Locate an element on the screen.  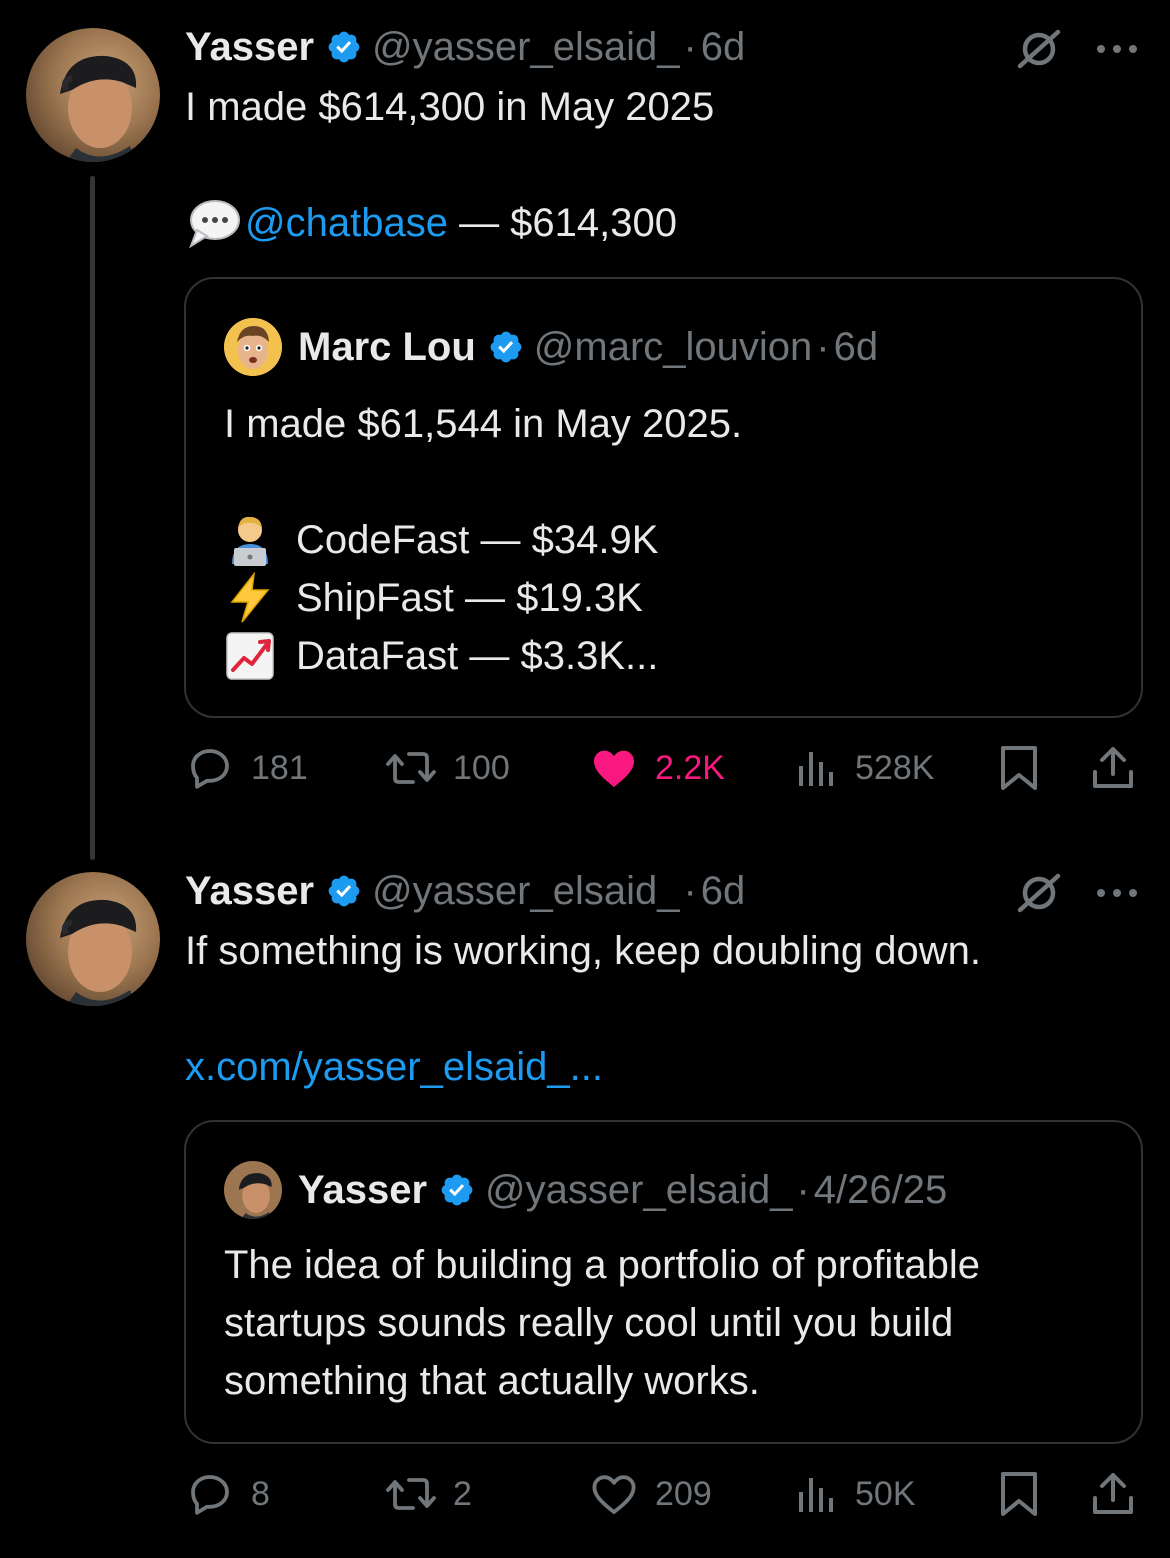
quoted-tweet-header: Yasser @yasser_elsaid_ · 4/26/25 is located at coordinates (585, 1190).